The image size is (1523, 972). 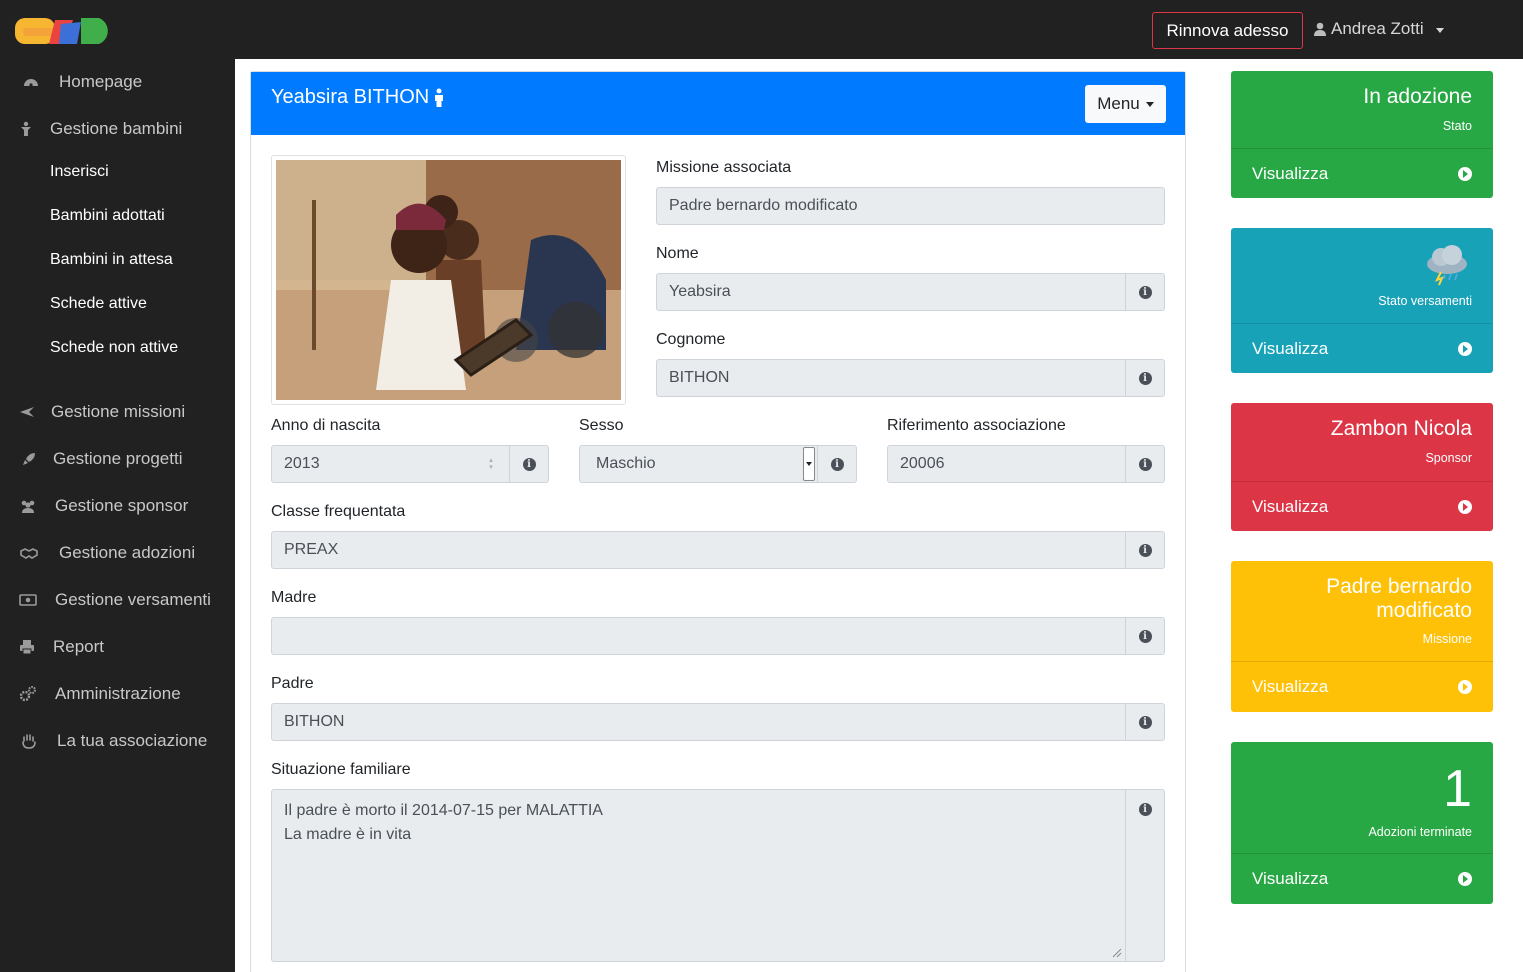 I want to click on name-field: Yeabsira, so click(x=891, y=292).